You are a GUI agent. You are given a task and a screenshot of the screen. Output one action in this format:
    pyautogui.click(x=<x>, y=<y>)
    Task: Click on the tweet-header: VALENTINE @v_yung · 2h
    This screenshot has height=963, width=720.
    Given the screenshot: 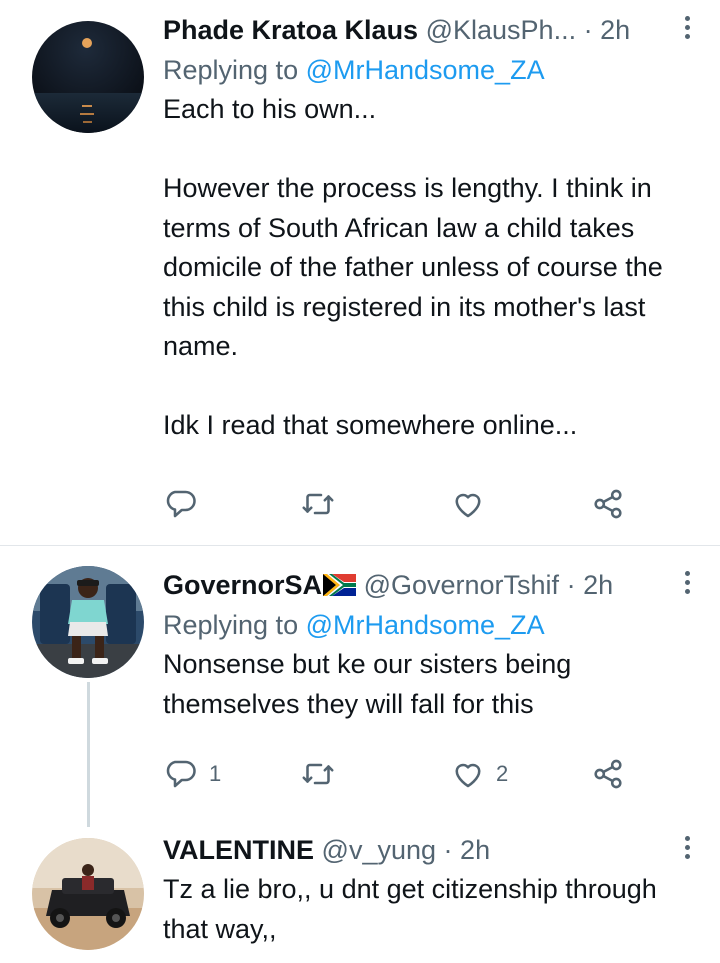 What is the action you would take?
    pyautogui.click(x=431, y=850)
    